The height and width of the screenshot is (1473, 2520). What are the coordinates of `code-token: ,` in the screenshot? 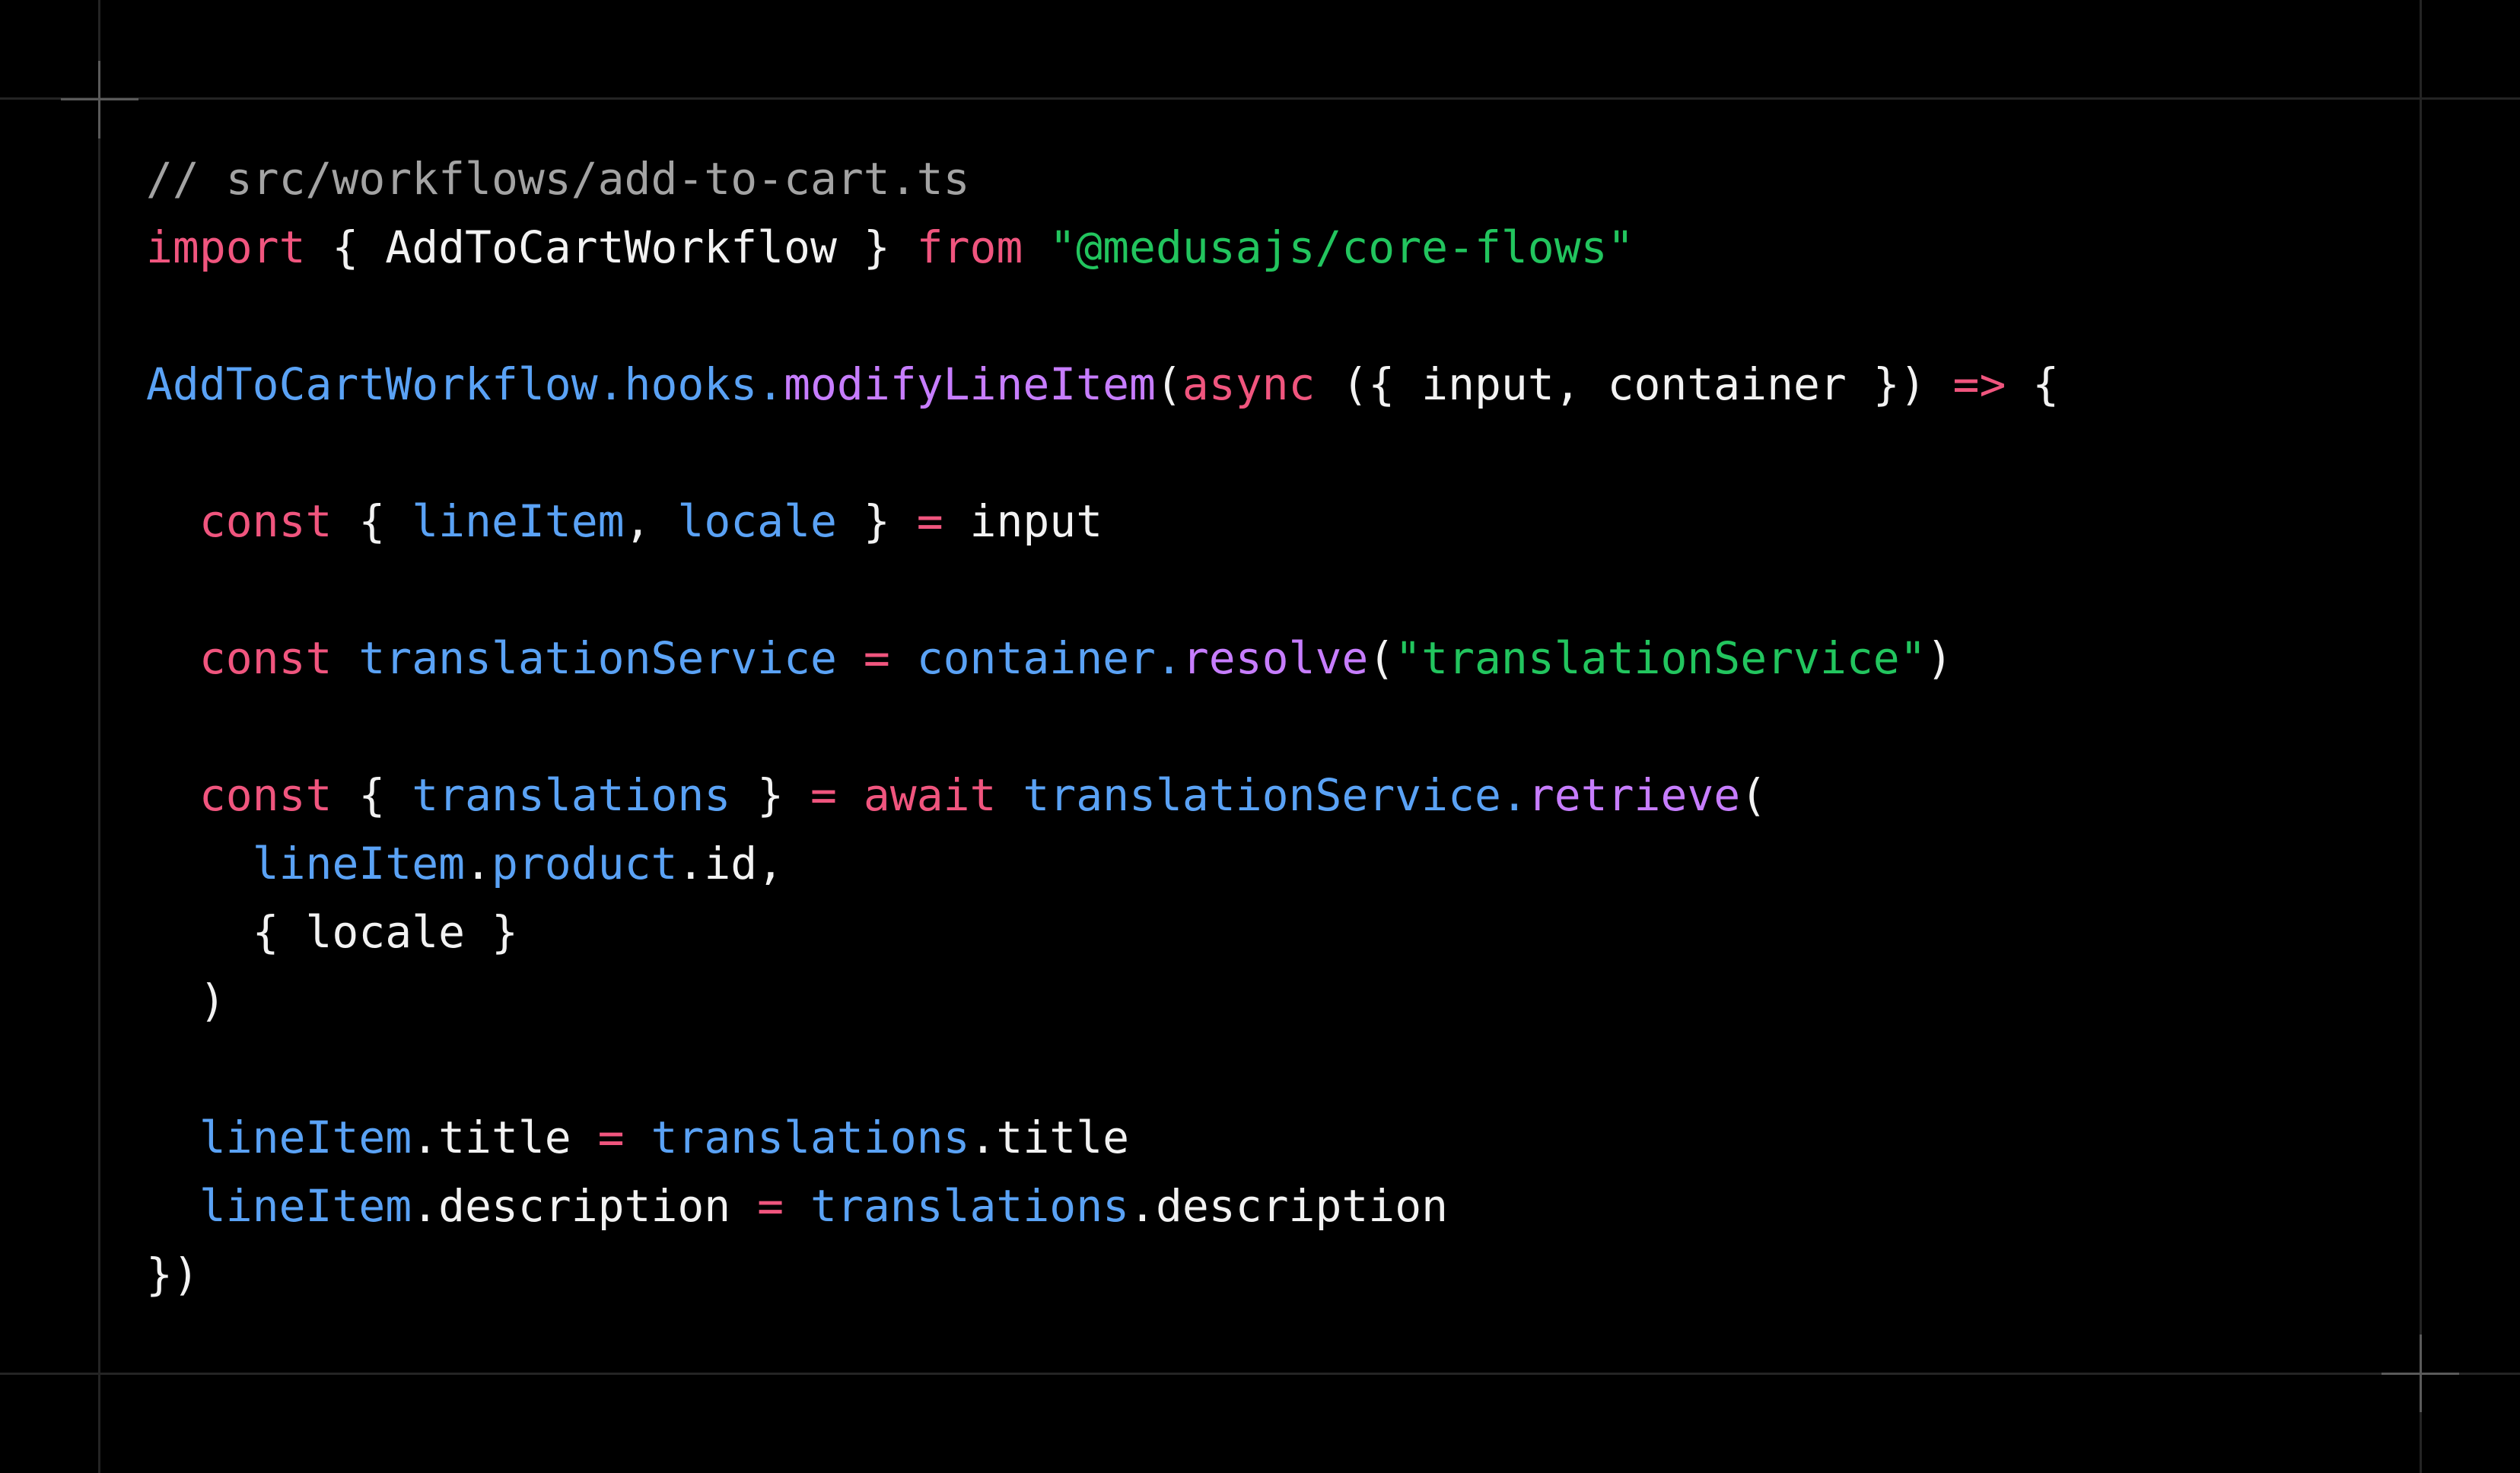 It's located at (651, 521).